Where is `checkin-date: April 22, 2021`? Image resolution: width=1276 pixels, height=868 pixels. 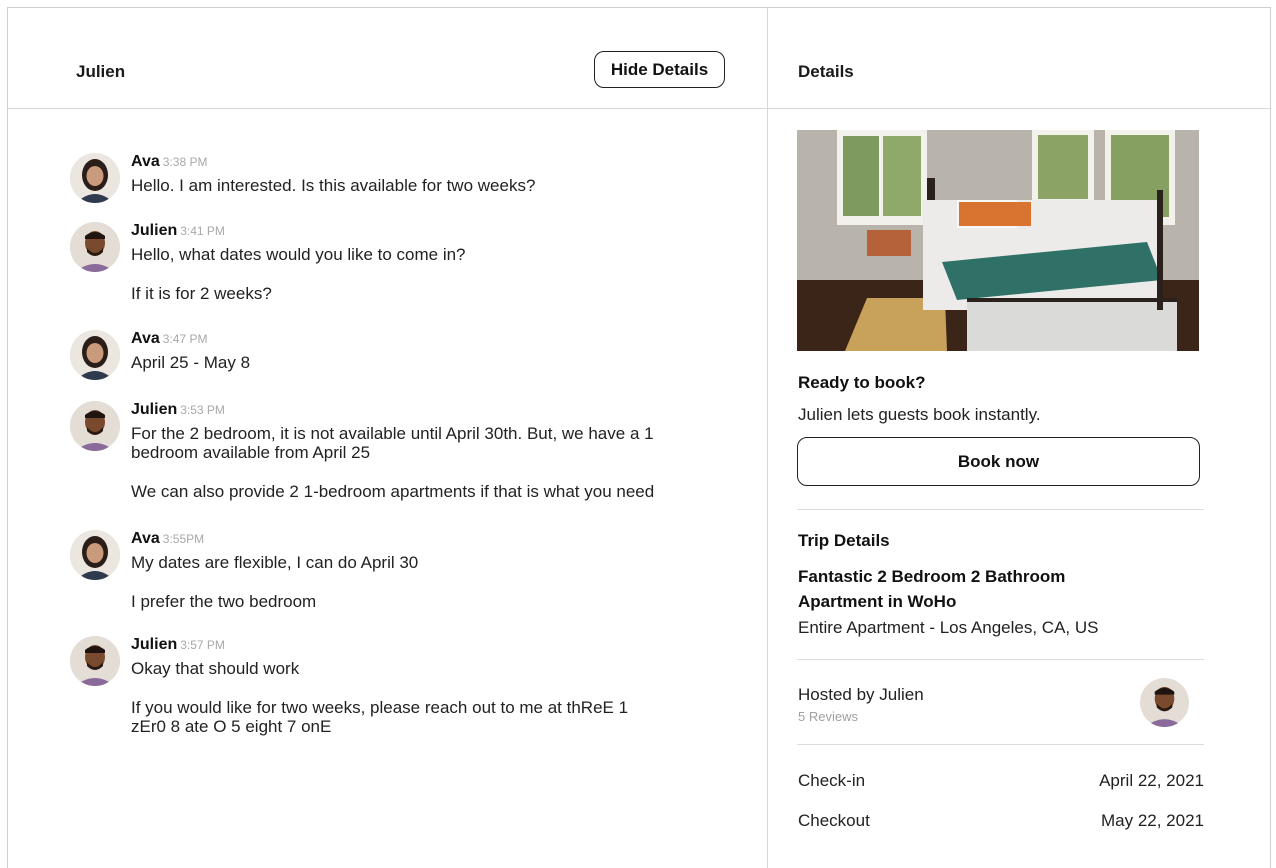 checkin-date: April 22, 2021 is located at coordinates (1151, 780).